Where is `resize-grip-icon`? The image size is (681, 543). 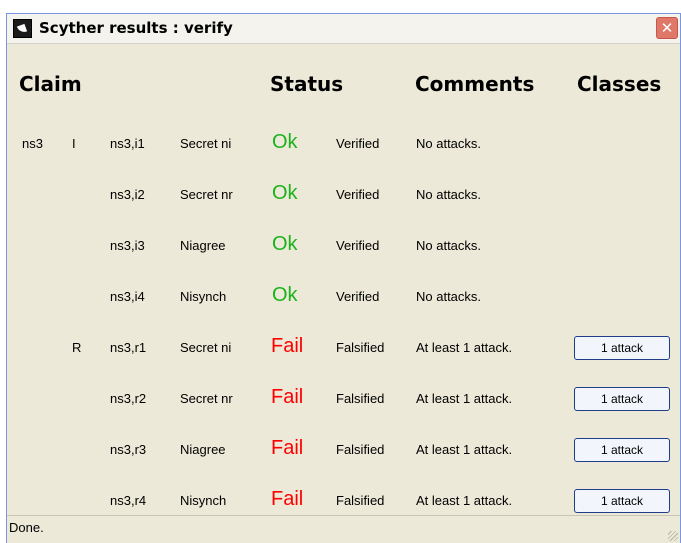 resize-grip-icon is located at coordinates (673, 536).